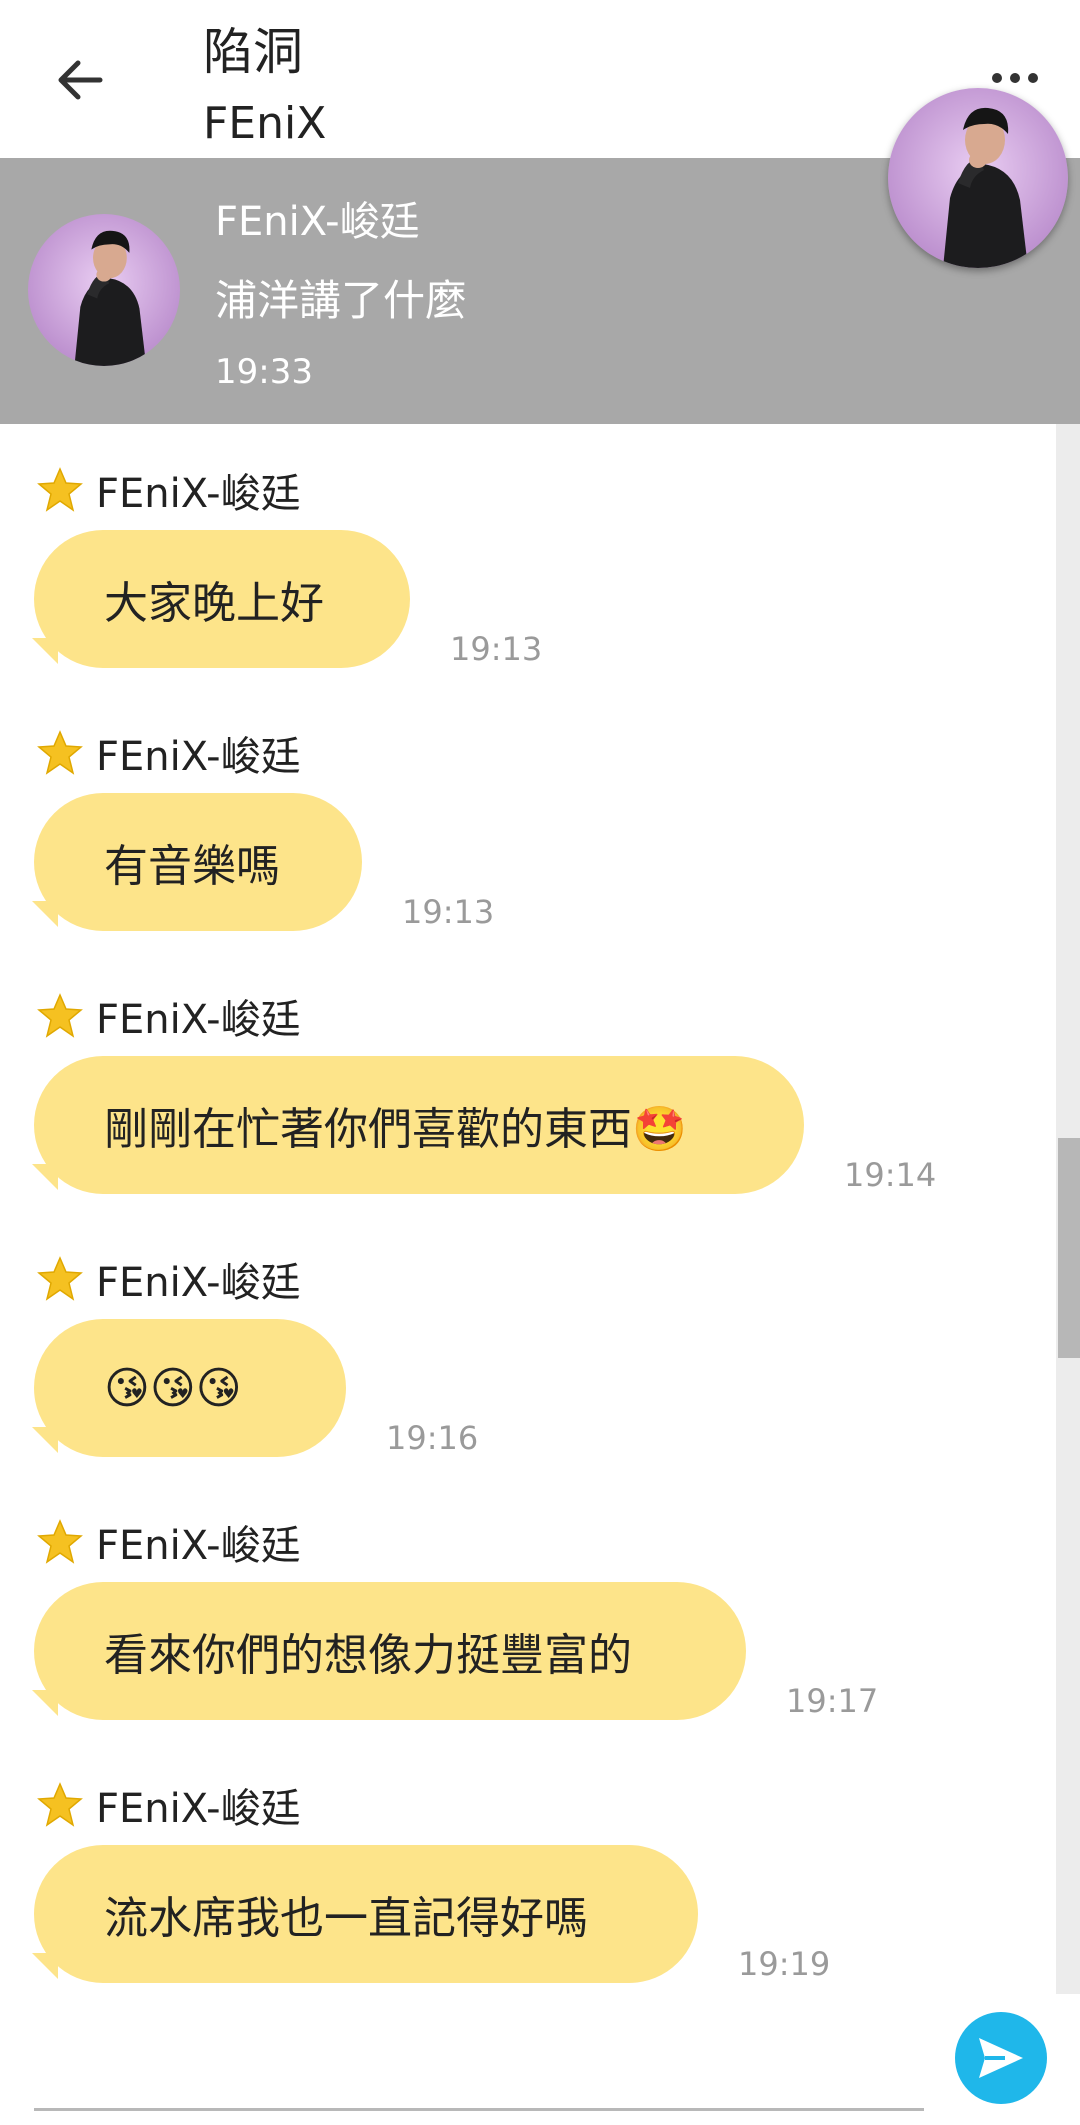  I want to click on message-time: 19:16, so click(432, 1438).